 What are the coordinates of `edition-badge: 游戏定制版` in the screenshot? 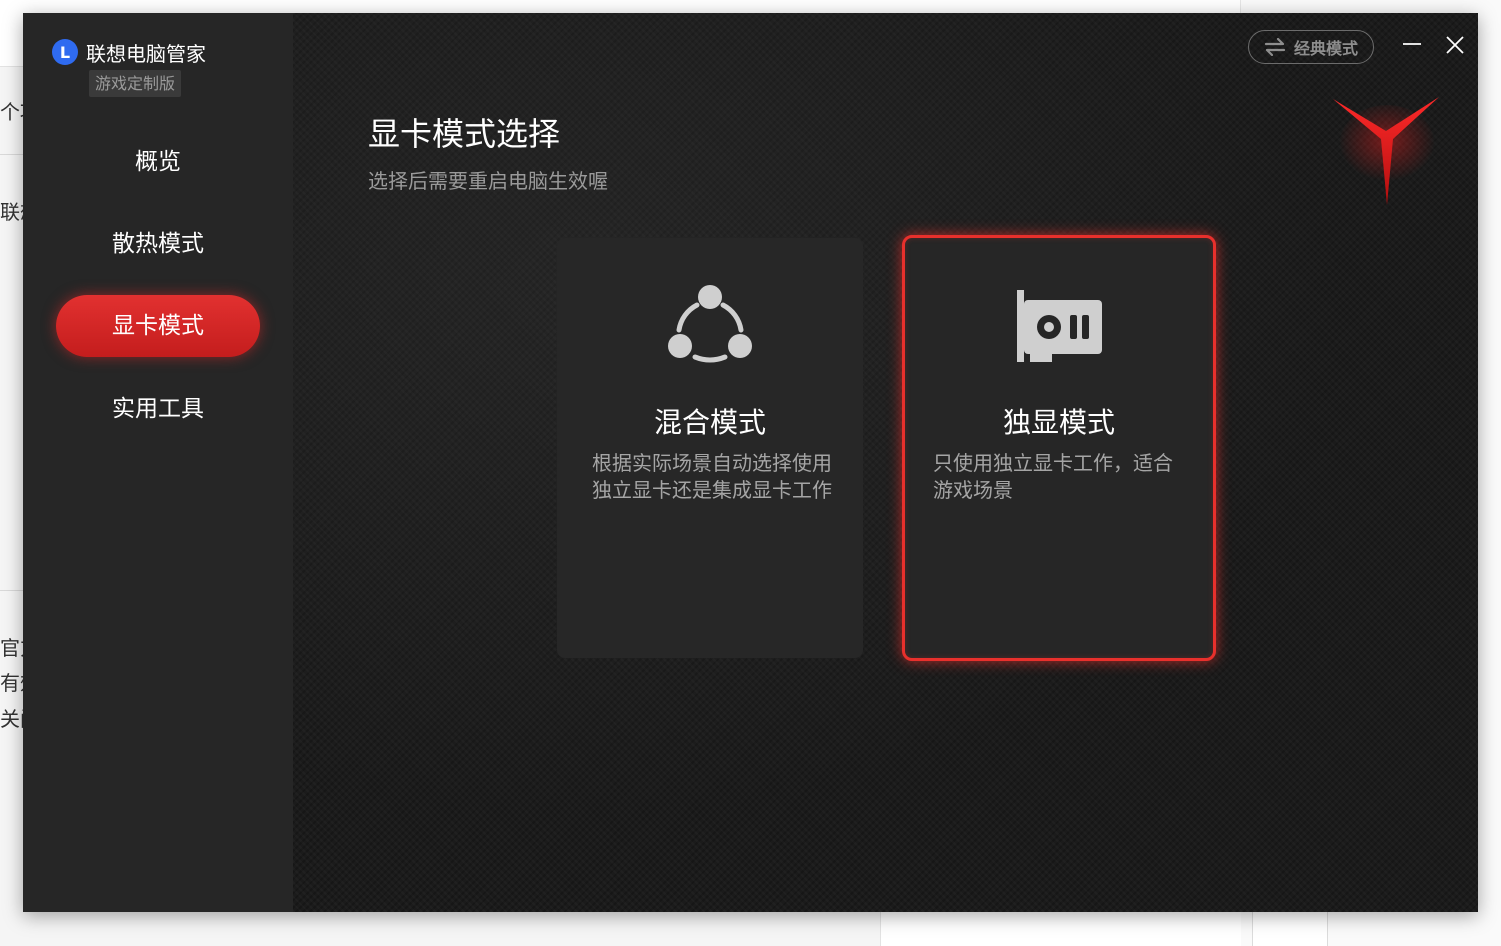 It's located at (135, 83).